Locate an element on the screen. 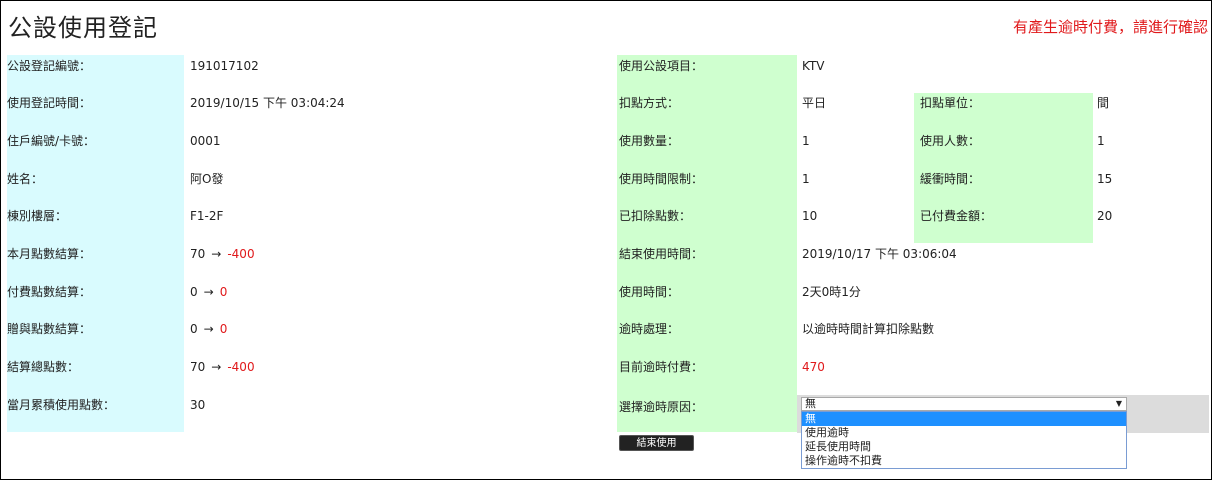  value-registration-time: 2019/10/15 下午 03:04:24 is located at coordinates (267, 103).